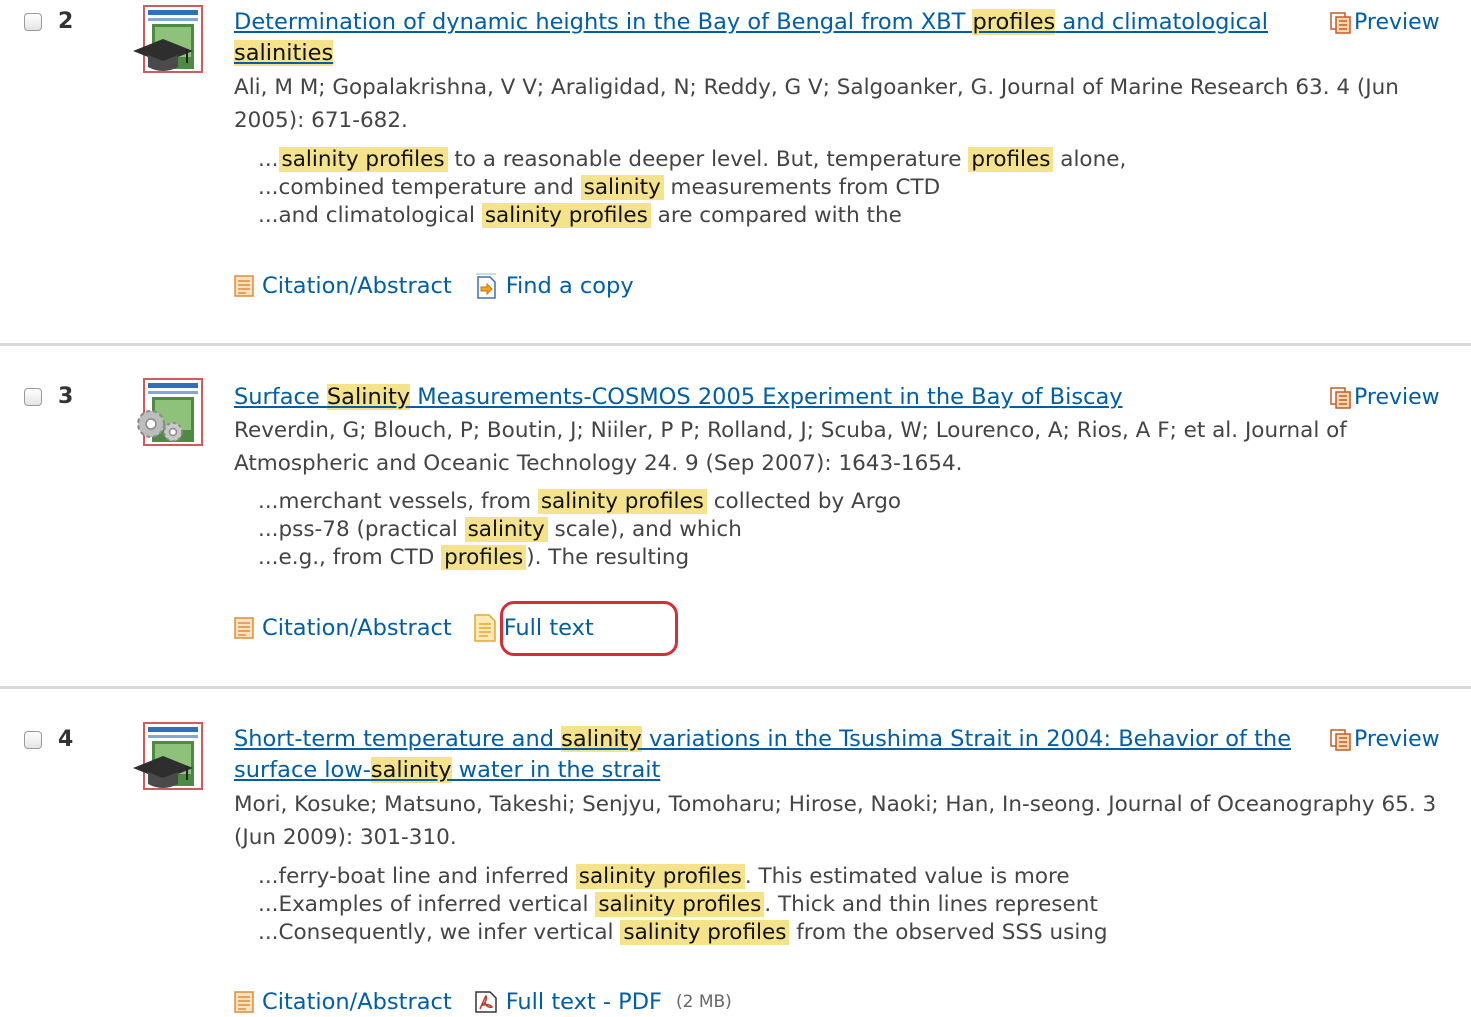  I want to click on full-text-pdf-link: Full text - PDF (2 MB), so click(603, 1002).